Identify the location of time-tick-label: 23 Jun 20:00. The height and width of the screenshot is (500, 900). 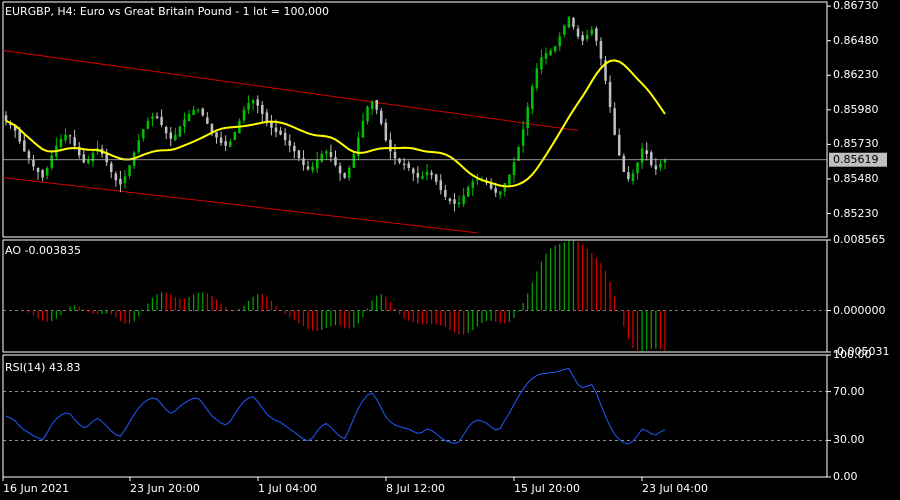
(165, 488).